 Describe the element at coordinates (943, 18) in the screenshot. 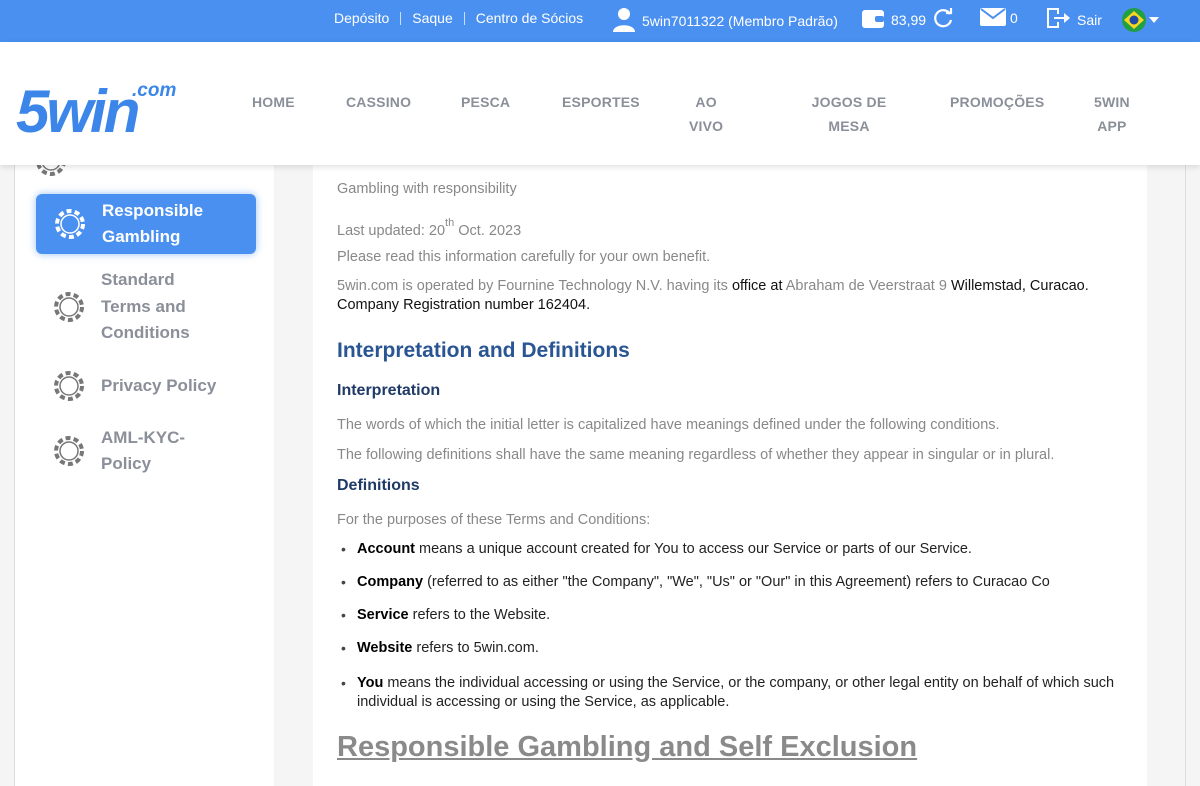

I see `refresh-icon` at that location.